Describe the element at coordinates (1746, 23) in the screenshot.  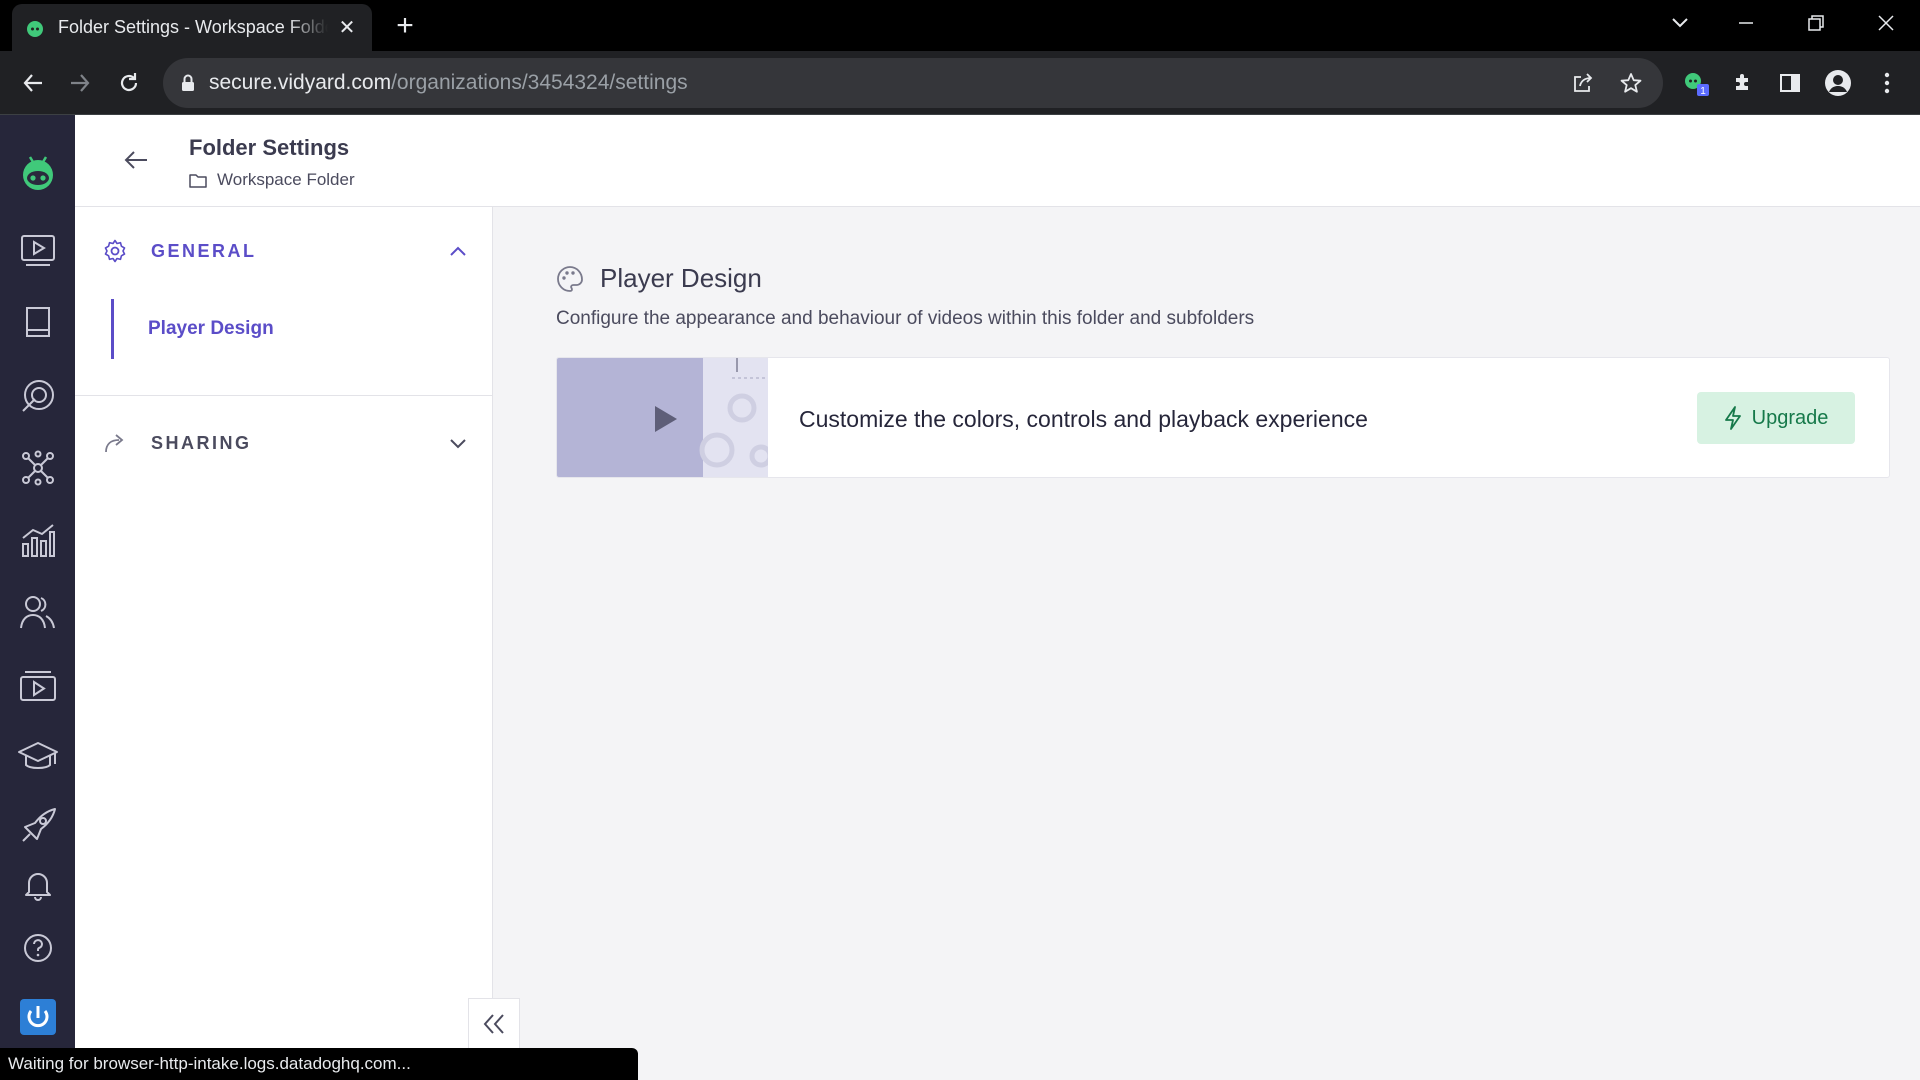
I see `minimize-window-icon` at that location.